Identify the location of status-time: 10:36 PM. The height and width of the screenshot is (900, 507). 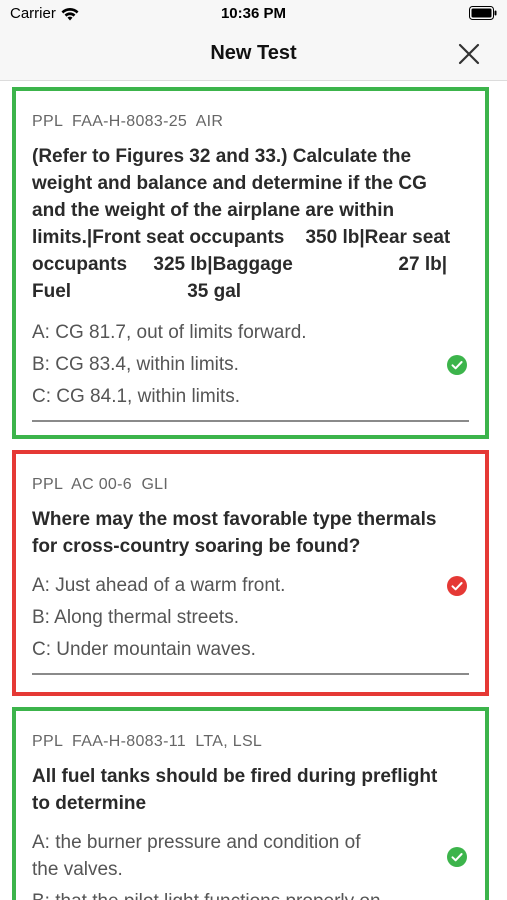
(253, 13).